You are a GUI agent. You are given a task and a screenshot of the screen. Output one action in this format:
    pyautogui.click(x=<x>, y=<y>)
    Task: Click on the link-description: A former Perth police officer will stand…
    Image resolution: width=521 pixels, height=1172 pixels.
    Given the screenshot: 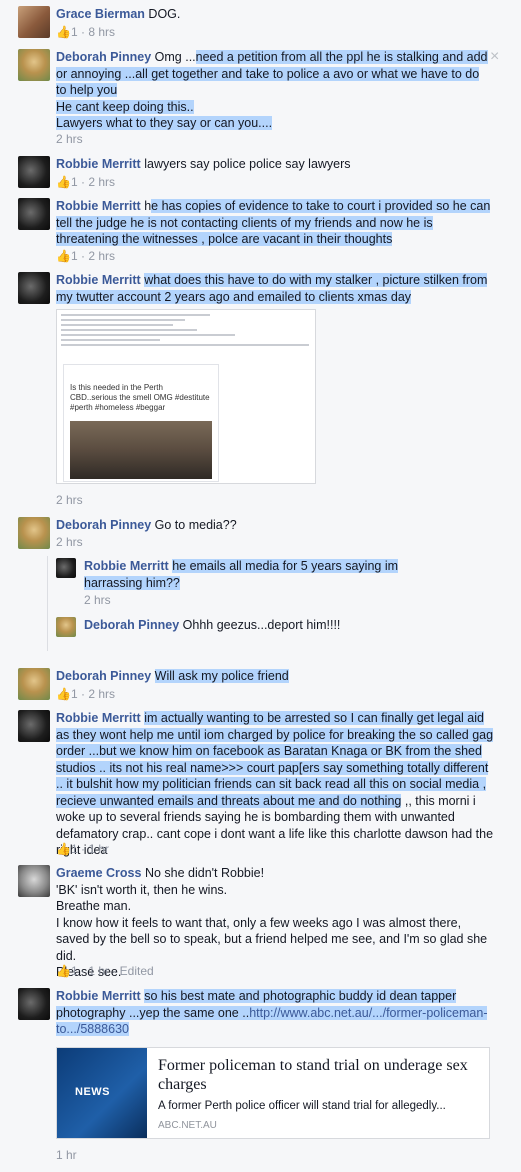 What is the action you would take?
    pyautogui.click(x=302, y=1106)
    